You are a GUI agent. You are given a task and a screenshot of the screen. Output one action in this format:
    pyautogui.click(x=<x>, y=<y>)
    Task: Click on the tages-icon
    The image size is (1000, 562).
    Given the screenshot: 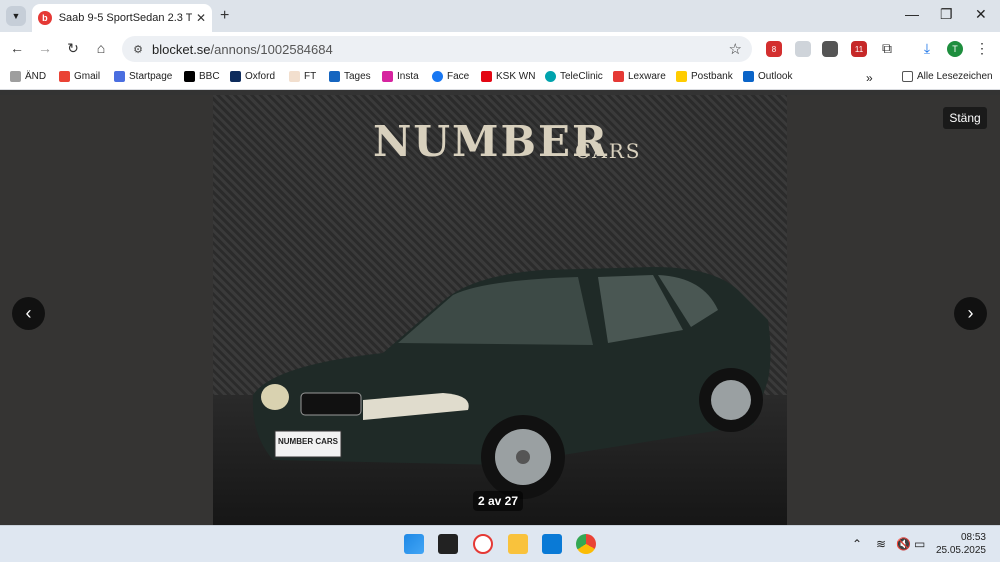 What is the action you would take?
    pyautogui.click(x=334, y=76)
    